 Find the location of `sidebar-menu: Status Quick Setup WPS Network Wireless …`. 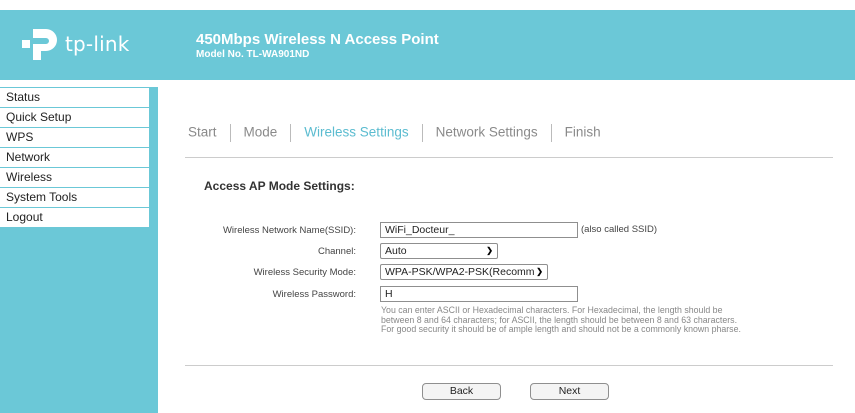

sidebar-menu: Status Quick Setup WPS Network Wireless … is located at coordinates (74, 158).